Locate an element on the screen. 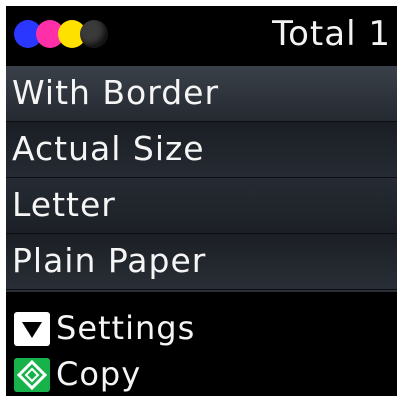 Image resolution: width=403 pixels, height=402 pixels. menu-item-paper-size: Letter is located at coordinates (201, 206).